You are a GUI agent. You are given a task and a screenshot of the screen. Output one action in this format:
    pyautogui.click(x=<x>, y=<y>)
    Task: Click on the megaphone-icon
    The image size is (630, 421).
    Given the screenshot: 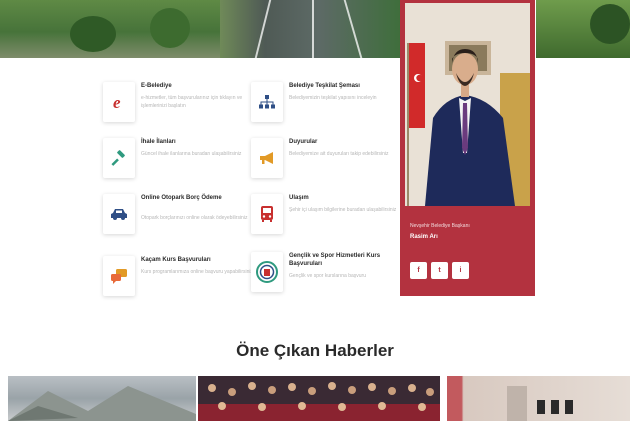 What is the action you would take?
    pyautogui.click(x=267, y=158)
    